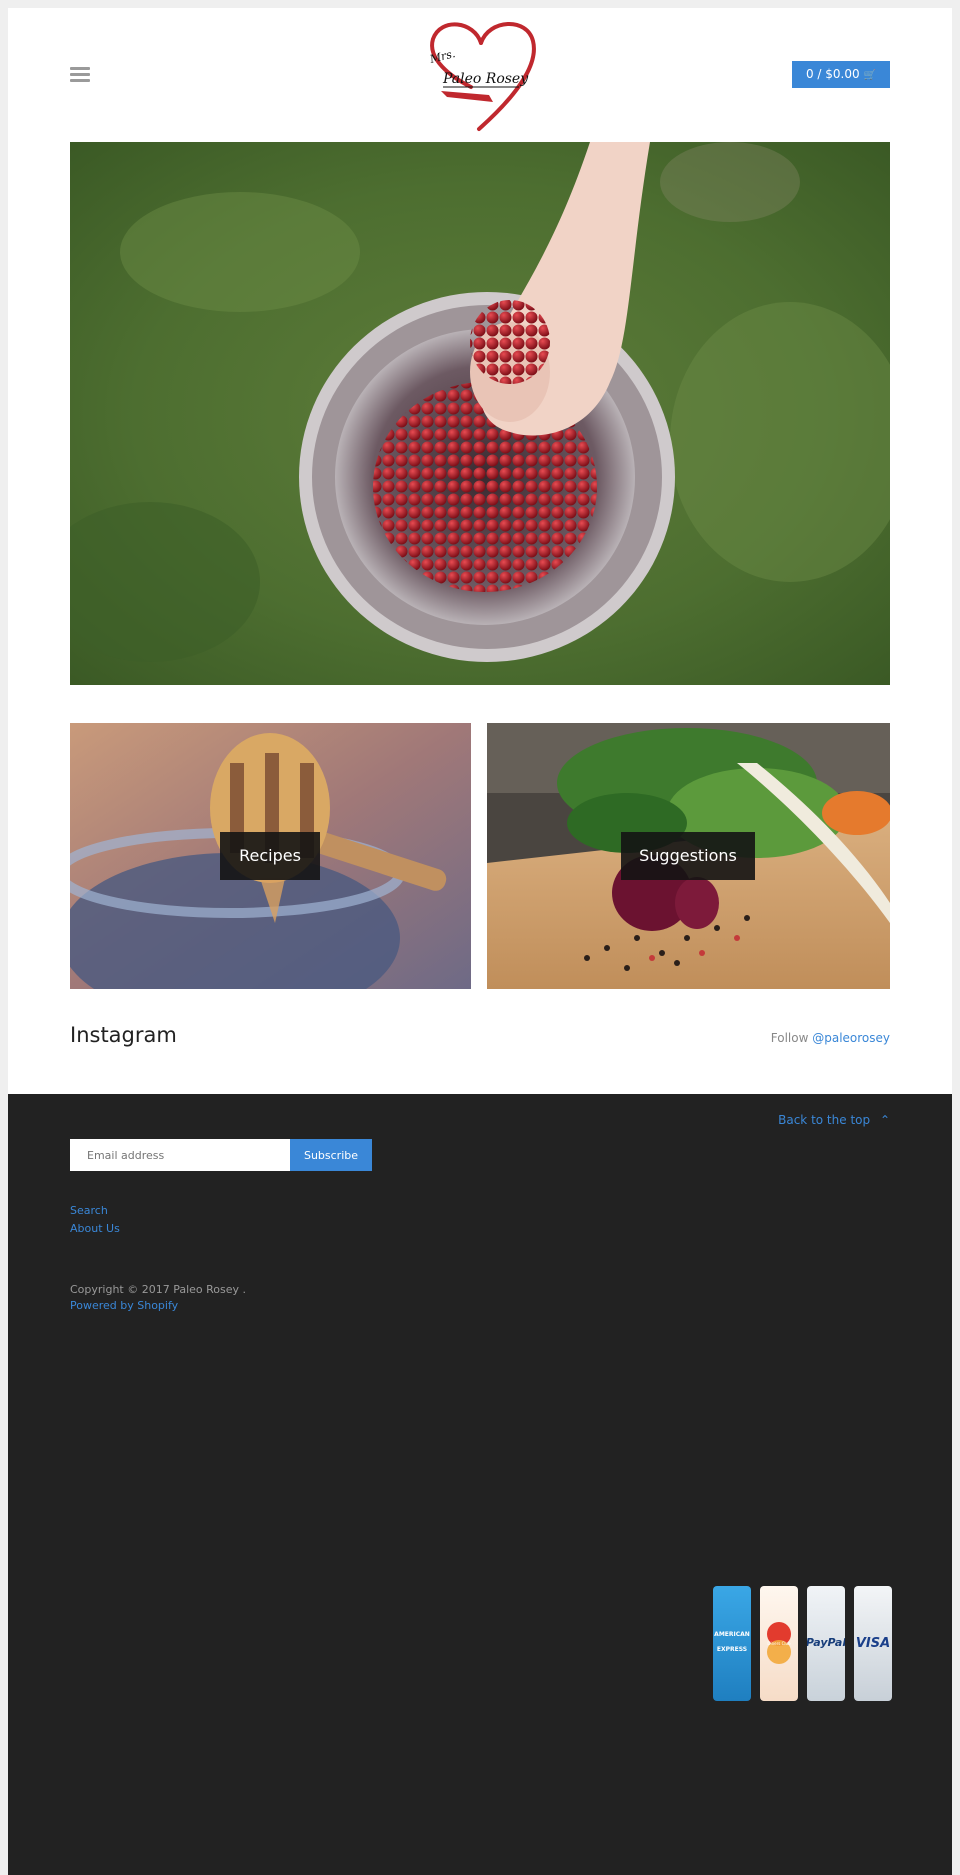 The width and height of the screenshot is (960, 1875). Describe the element at coordinates (732, 1643) in the screenshot. I see `amex-icon: AMERICAN EXPRESS` at that location.